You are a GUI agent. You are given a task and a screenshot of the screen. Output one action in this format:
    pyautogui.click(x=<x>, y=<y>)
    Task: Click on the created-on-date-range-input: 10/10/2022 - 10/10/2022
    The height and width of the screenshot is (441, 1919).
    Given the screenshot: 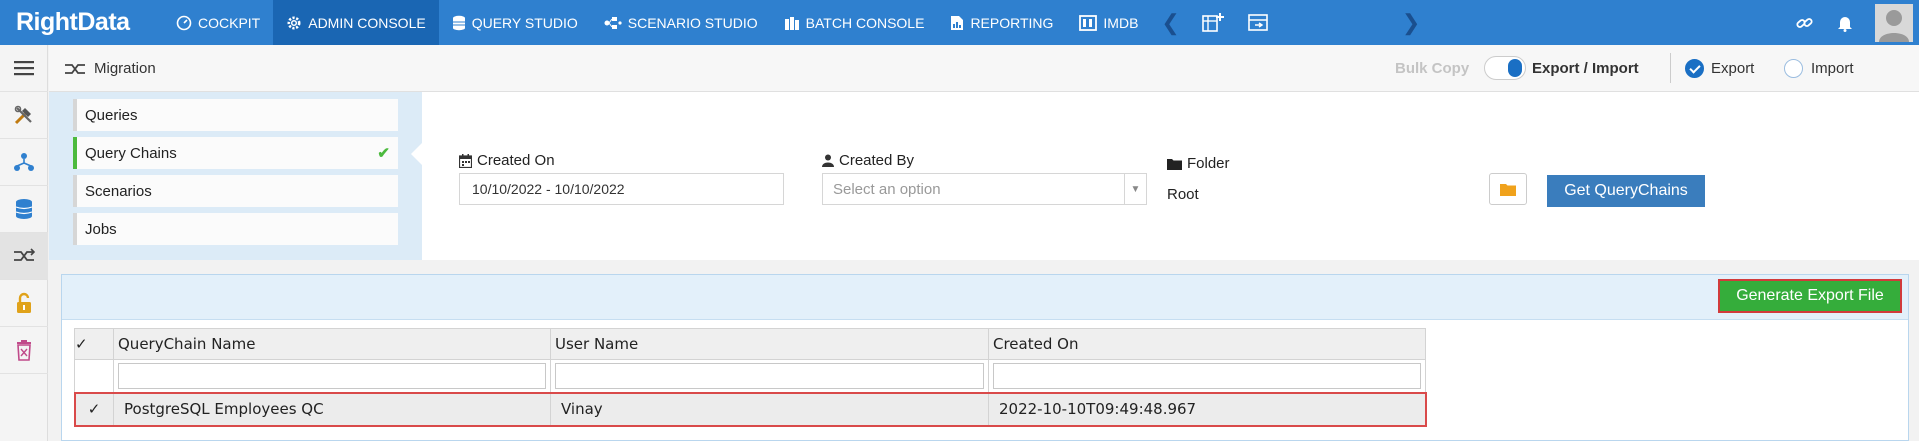 What is the action you would take?
    pyautogui.click(x=621, y=189)
    